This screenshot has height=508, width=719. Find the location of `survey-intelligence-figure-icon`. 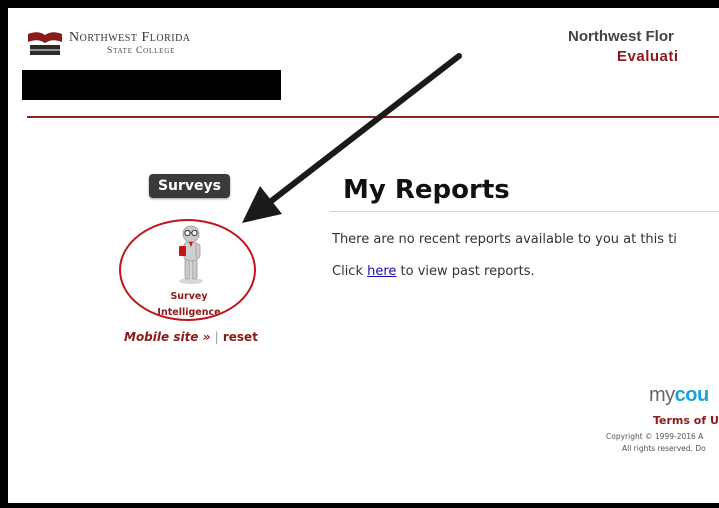

survey-intelligence-figure-icon is located at coordinates (191, 254).